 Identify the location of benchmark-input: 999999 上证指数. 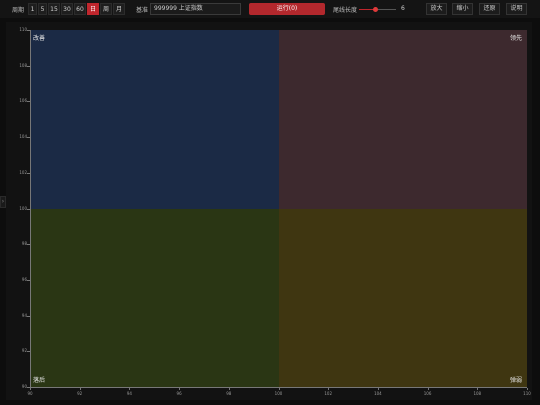
(195, 9).